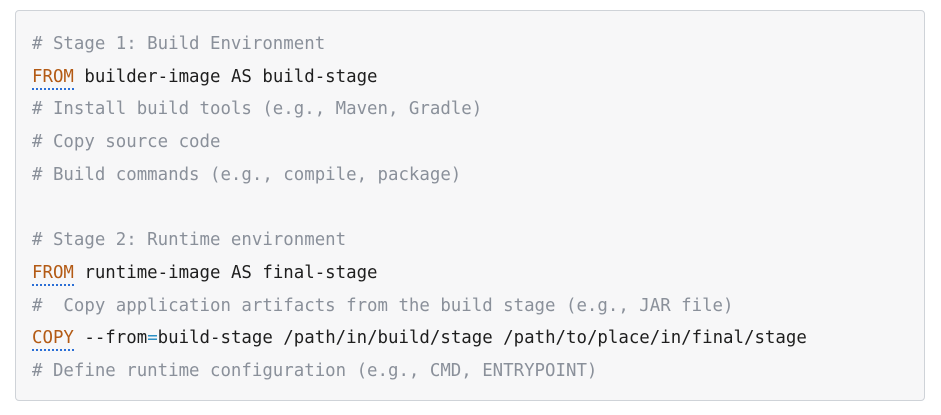 This screenshot has width=941, height=415. Describe the element at coordinates (225, 76) in the screenshot. I see `code-line-text: builder-image AS build-stage` at that location.